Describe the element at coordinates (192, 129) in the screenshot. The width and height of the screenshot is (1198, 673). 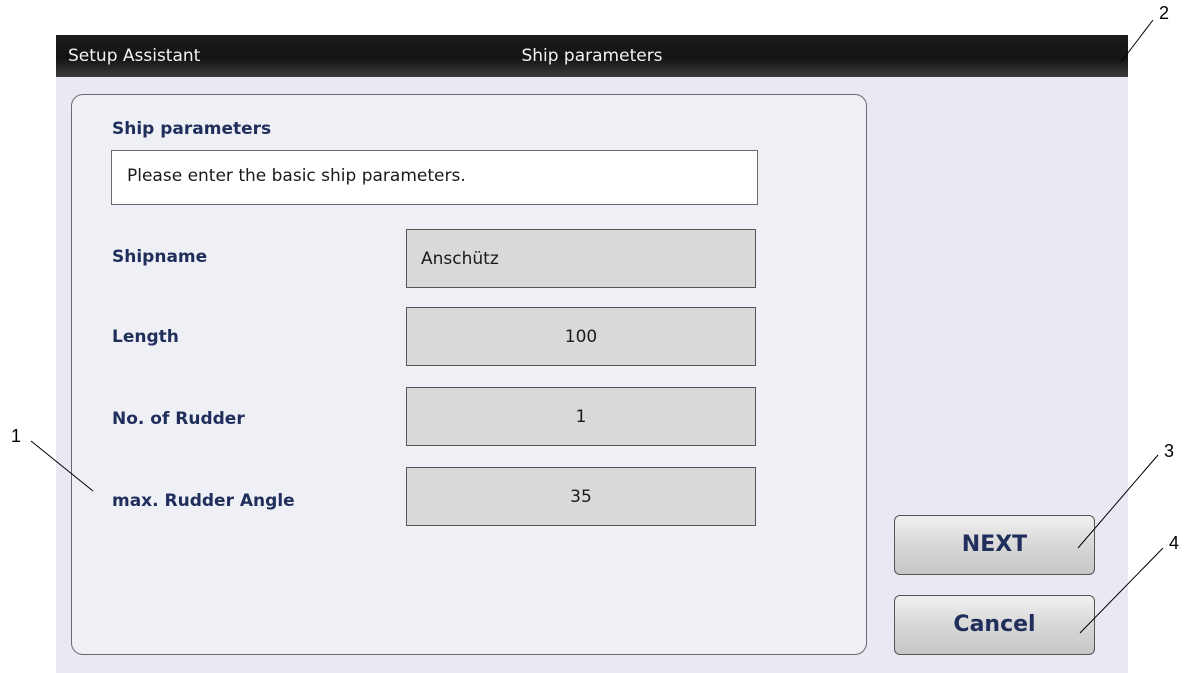
I see `panel-heading: Ship parameters` at that location.